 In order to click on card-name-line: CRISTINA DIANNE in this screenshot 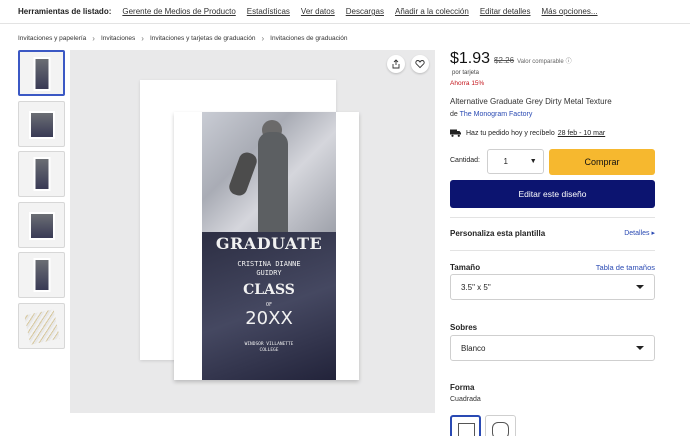, I will do `click(269, 264)`.